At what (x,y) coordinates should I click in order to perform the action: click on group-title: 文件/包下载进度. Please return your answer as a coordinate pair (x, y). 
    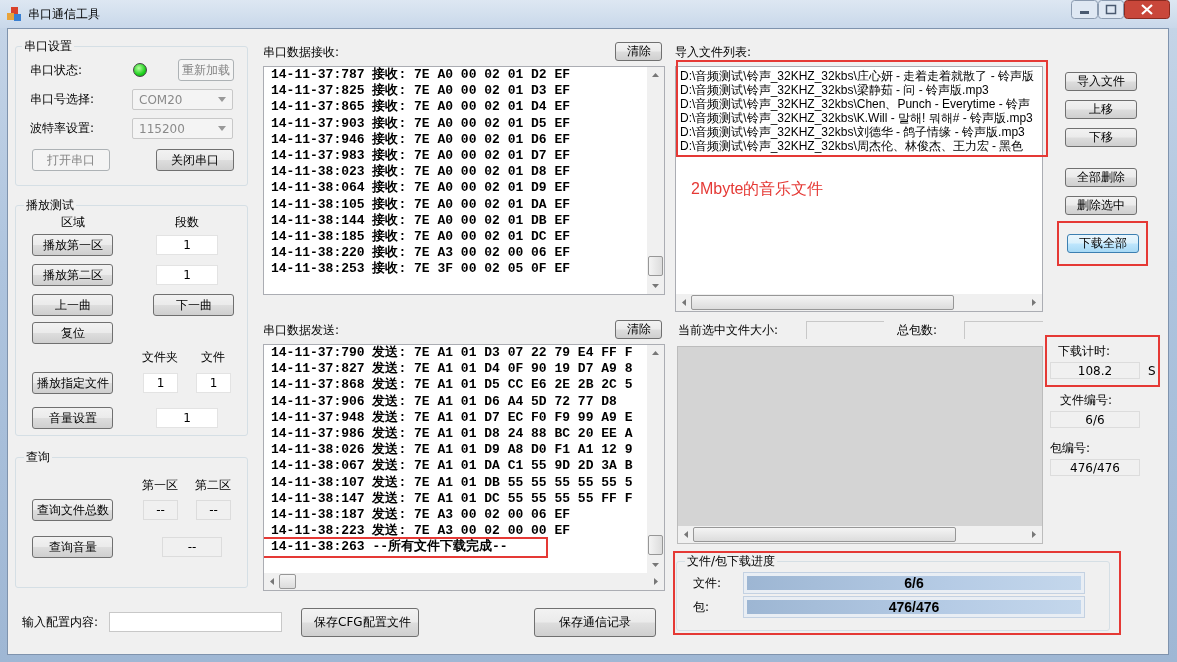
    Looking at the image, I should click on (731, 561).